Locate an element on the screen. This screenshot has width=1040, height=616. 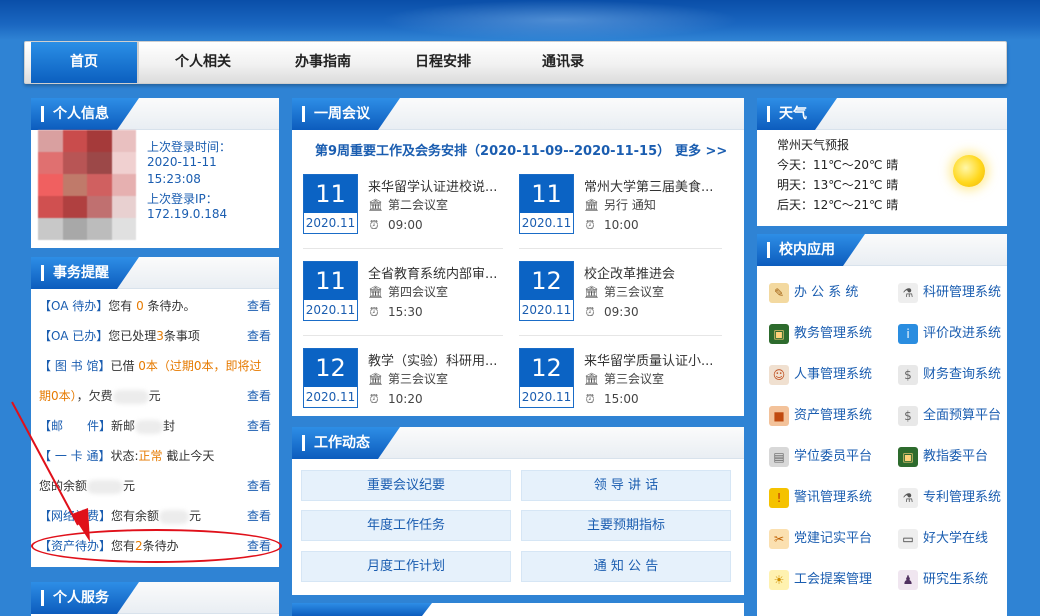
tools-icon: ✂ is located at coordinates (779, 538).